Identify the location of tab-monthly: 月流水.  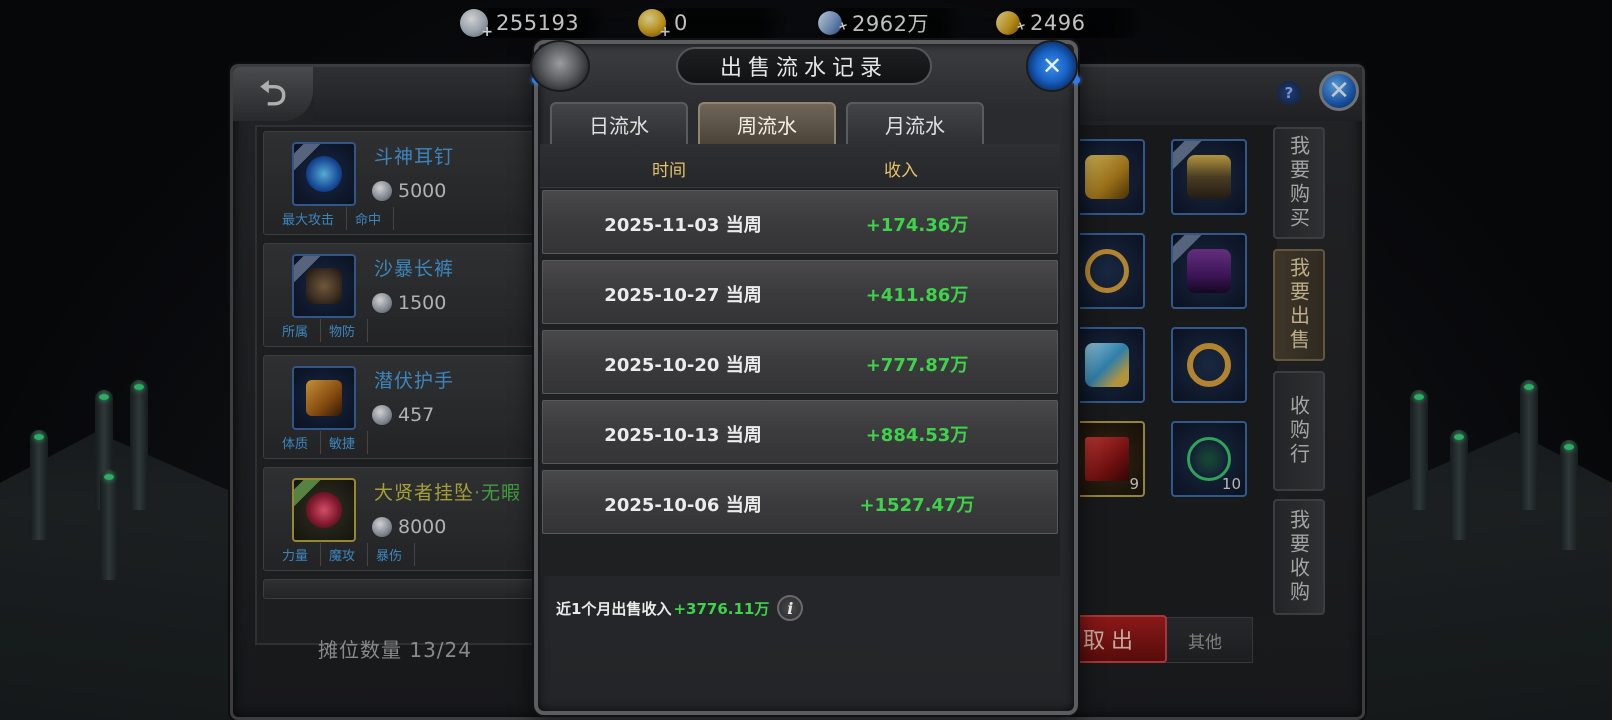
(915, 123).